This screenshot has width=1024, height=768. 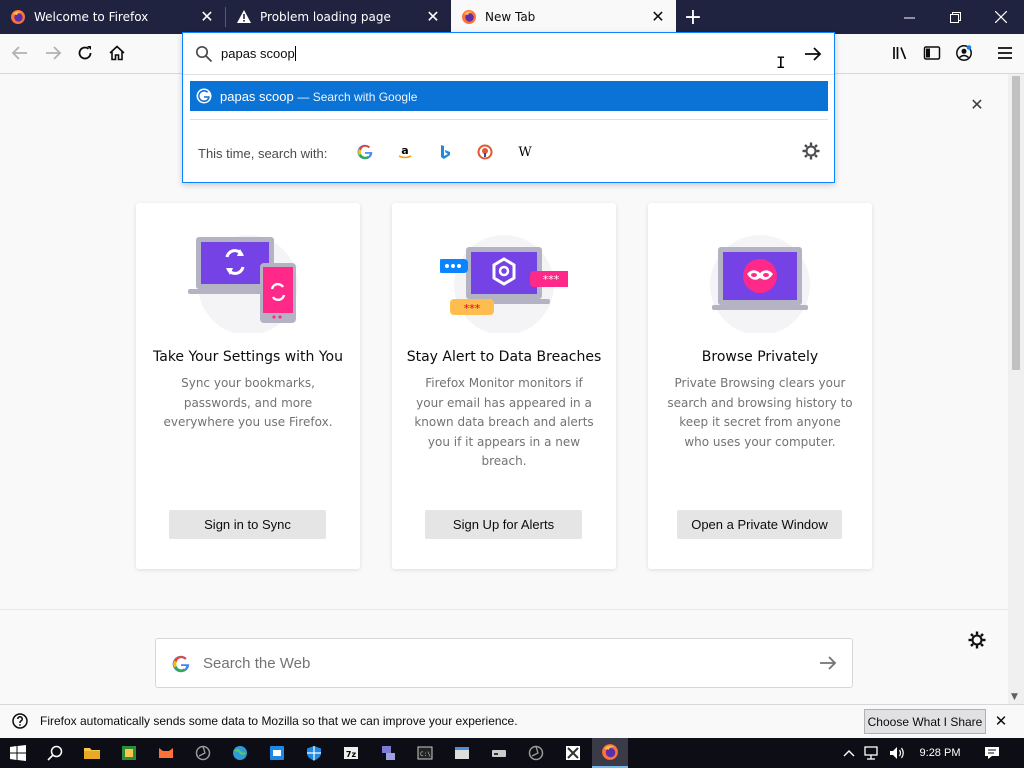 What do you see at coordinates (509, 96) in the screenshot?
I see `search-suggestion-row: papas scoop — Search with Google` at bounding box center [509, 96].